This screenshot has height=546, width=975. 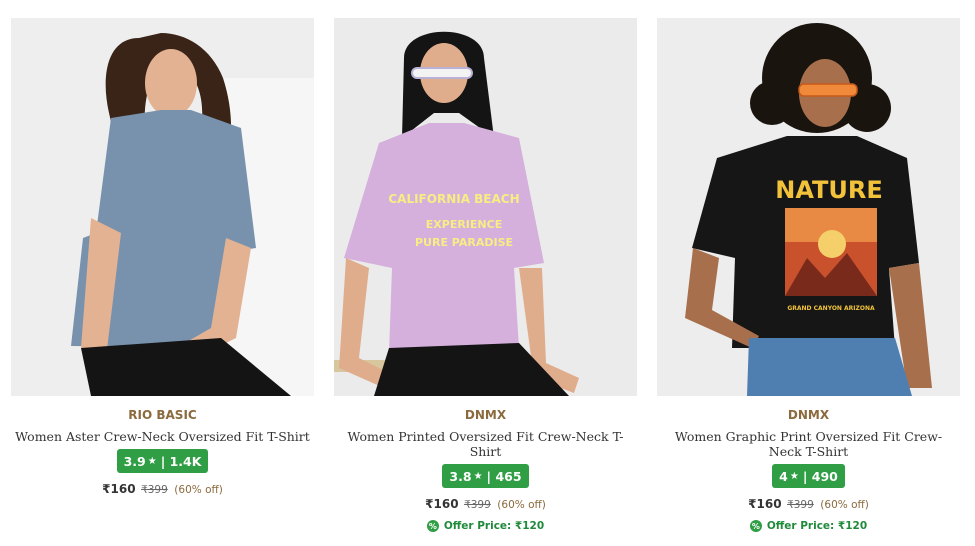 I want to click on rating-count: | 465, so click(x=504, y=476).